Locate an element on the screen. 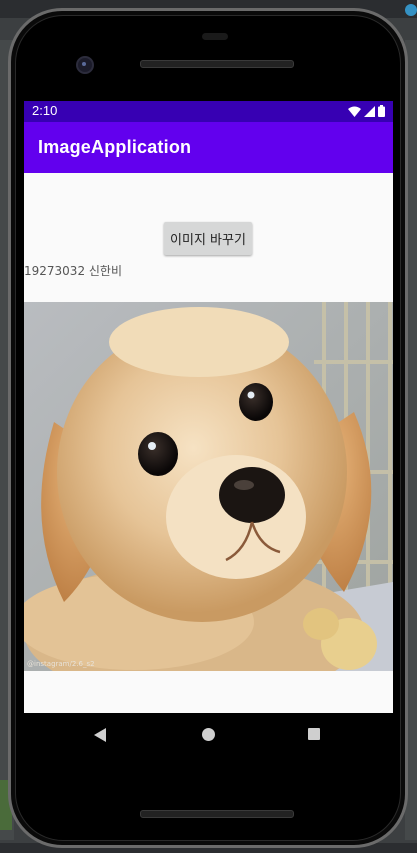 Image resolution: width=417 pixels, height=853 pixels. app-bar: ImageApplication is located at coordinates (208, 147).